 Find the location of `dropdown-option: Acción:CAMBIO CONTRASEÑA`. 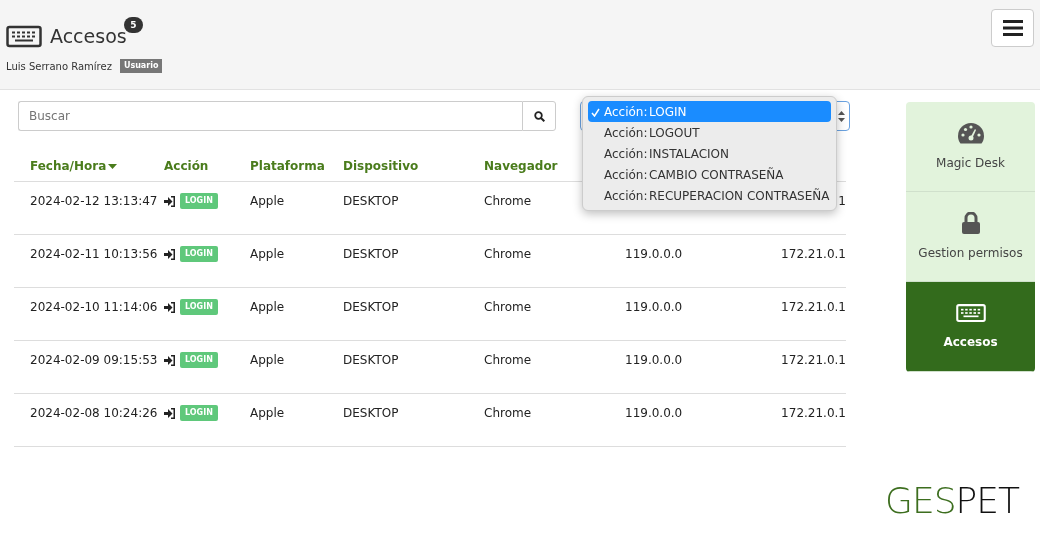

dropdown-option: Acción:CAMBIO CONTRASEÑA is located at coordinates (709, 174).